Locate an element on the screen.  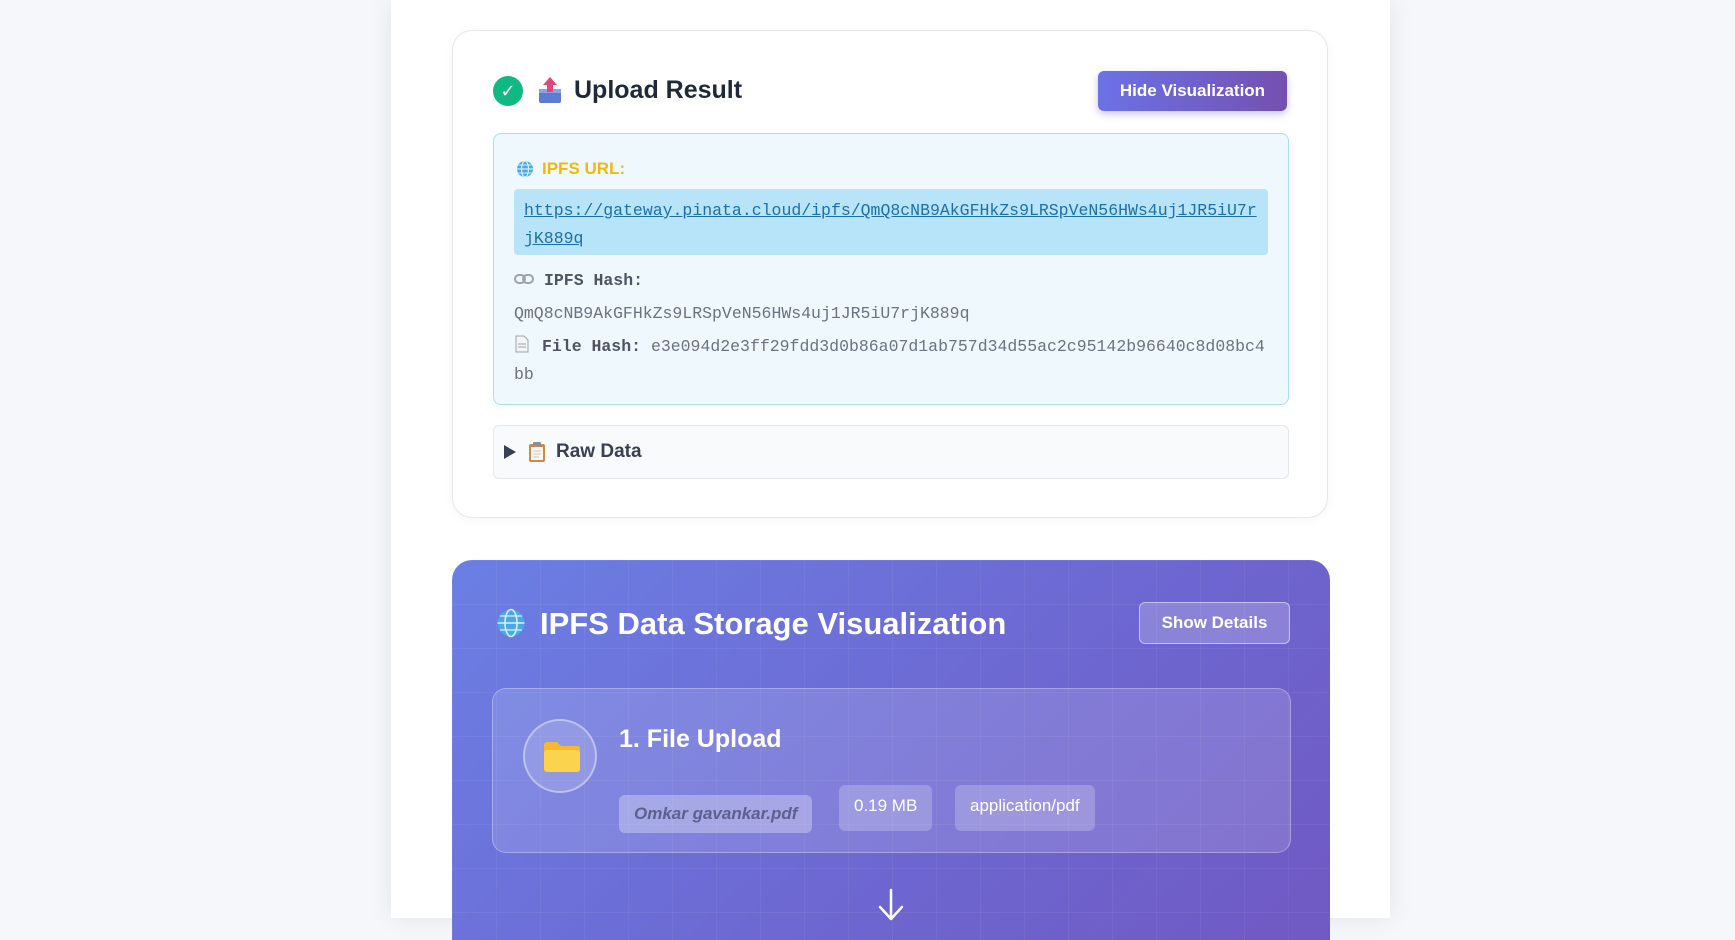
raw-data-label: Raw Data is located at coordinates (599, 451).